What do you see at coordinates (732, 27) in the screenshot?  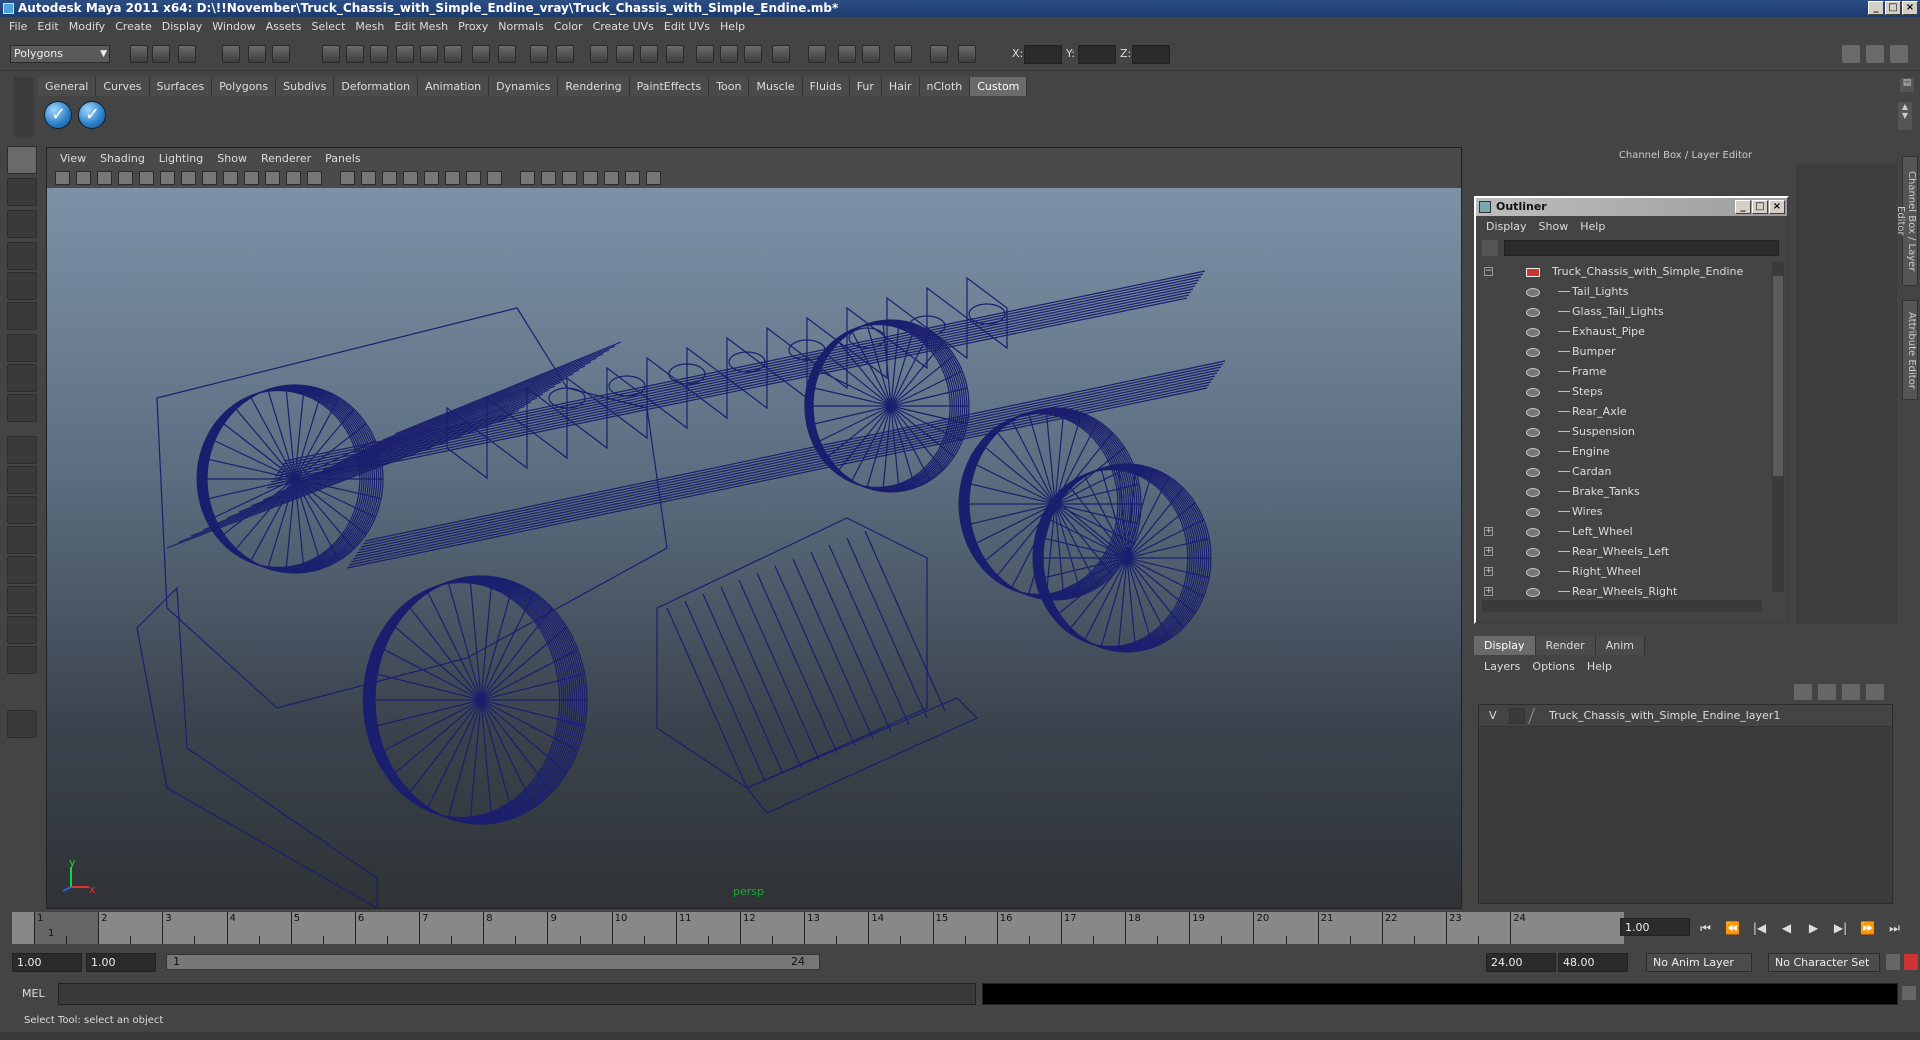 I see `menu-help: Help` at bounding box center [732, 27].